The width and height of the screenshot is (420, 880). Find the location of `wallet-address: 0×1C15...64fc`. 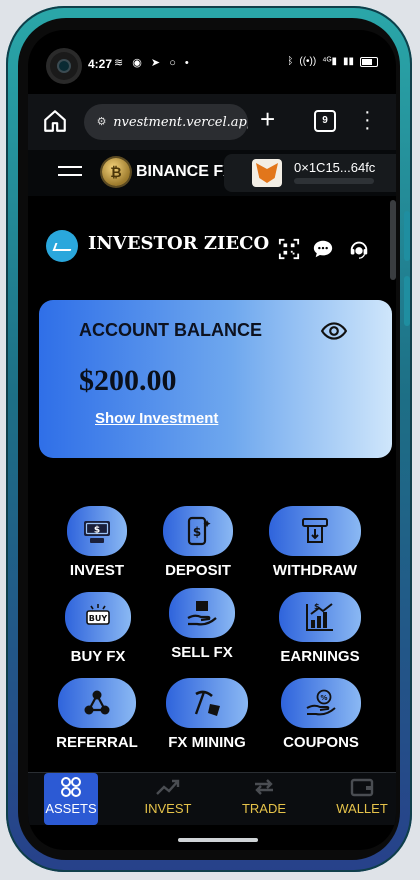

wallet-address: 0×1C15...64fc is located at coordinates (335, 167).